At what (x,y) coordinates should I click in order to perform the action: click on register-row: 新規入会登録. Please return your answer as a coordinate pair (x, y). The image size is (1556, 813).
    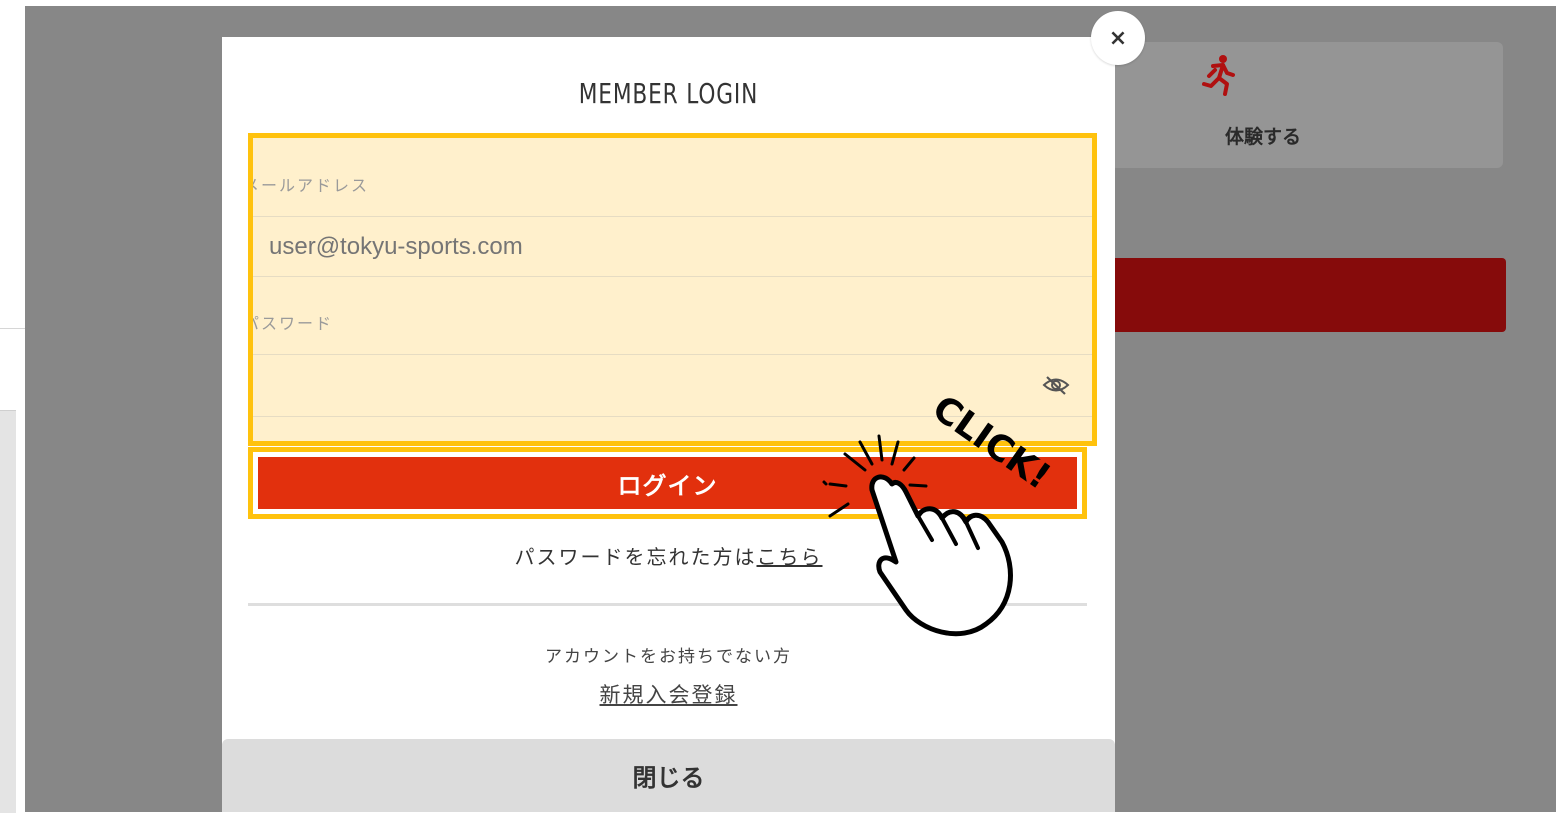
    Looking at the image, I should click on (668, 694).